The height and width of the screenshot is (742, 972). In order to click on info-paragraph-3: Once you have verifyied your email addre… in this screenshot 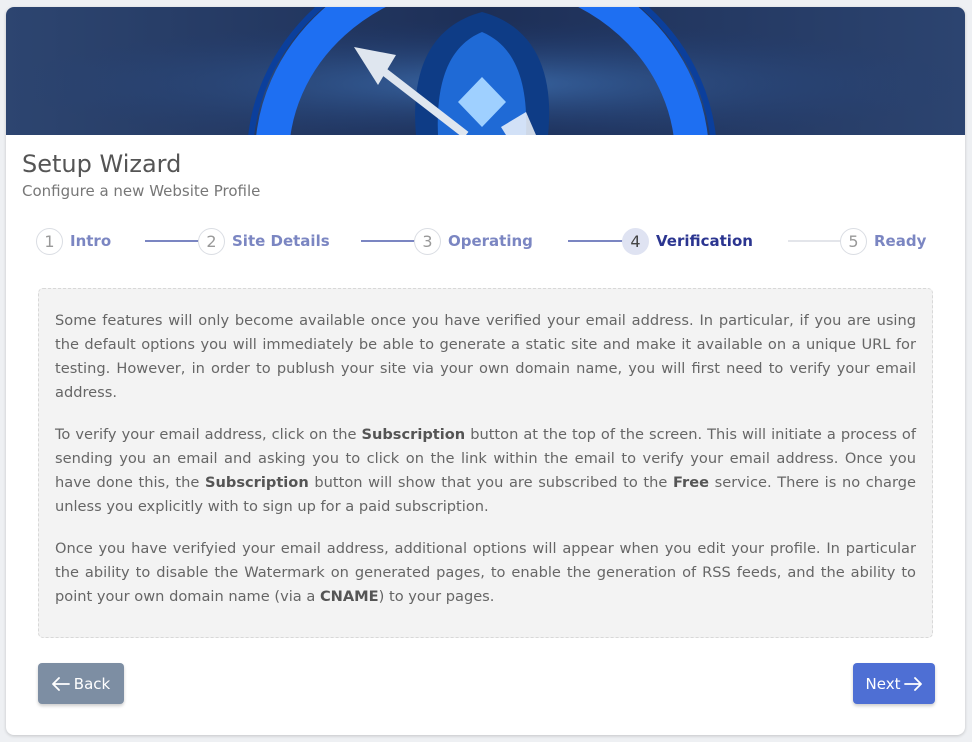, I will do `click(485, 572)`.